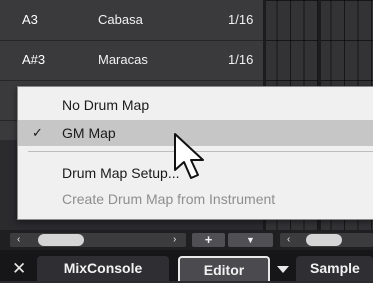  I want to click on tab-sampler: Sample, so click(334, 268).